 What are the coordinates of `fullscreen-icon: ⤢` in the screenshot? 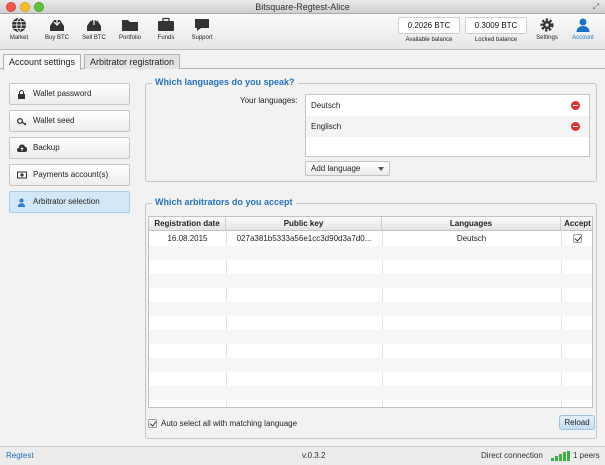 It's located at (596, 7).